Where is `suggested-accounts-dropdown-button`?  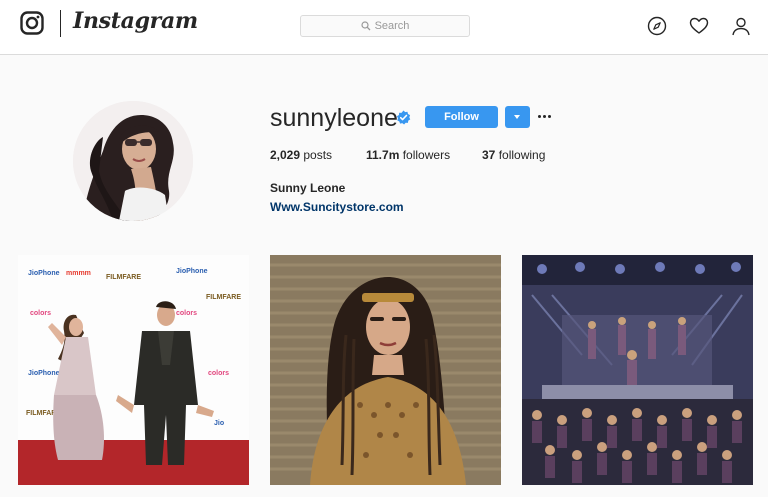
suggested-accounts-dropdown-button is located at coordinates (517, 117).